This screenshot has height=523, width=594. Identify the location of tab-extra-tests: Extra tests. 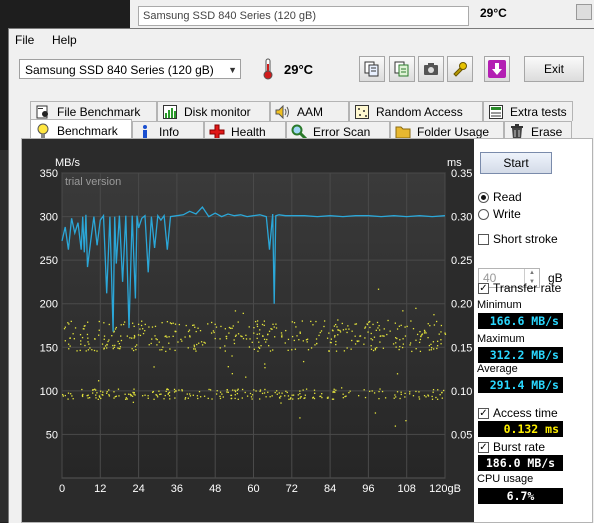
(528, 111).